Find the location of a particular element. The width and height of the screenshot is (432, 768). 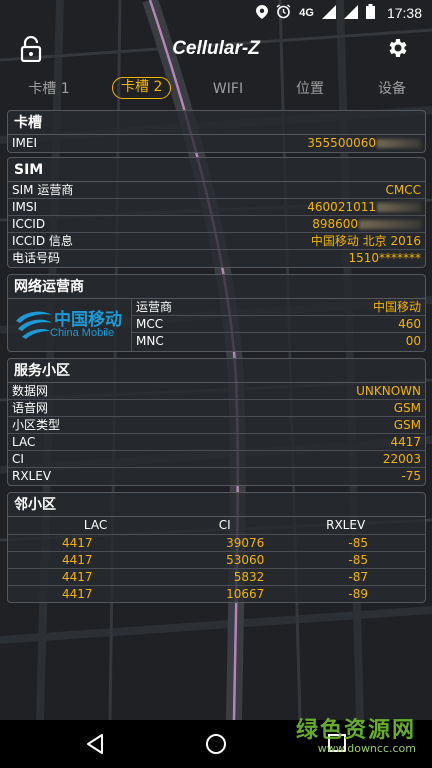

status-bar: 4G 17:38 is located at coordinates (216, 13).